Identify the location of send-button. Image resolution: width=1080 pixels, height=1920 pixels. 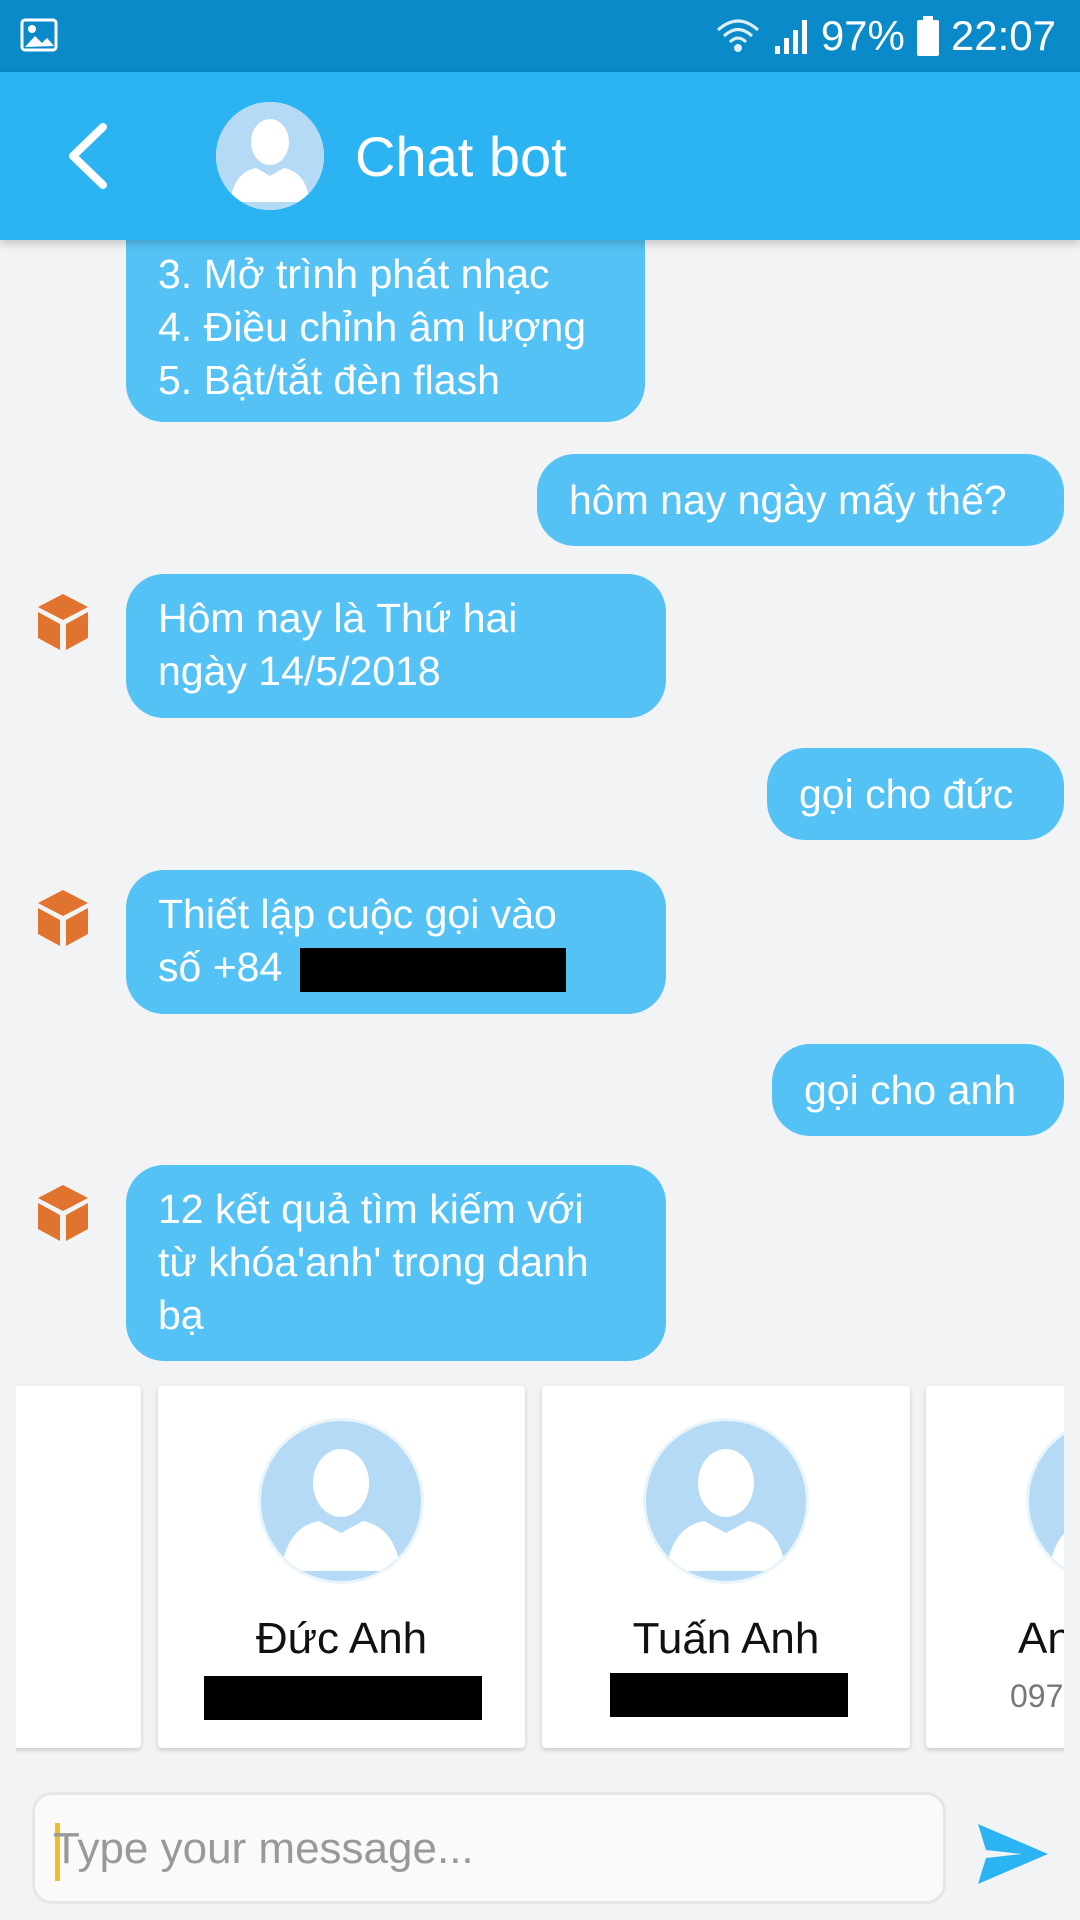
(1013, 1854).